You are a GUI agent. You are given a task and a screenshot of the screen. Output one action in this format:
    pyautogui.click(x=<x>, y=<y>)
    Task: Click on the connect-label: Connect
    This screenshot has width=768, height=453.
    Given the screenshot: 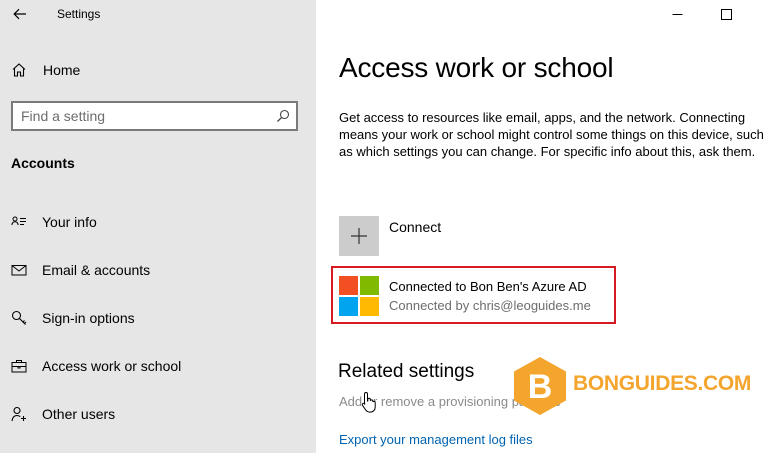 What is the action you would take?
    pyautogui.click(x=415, y=227)
    